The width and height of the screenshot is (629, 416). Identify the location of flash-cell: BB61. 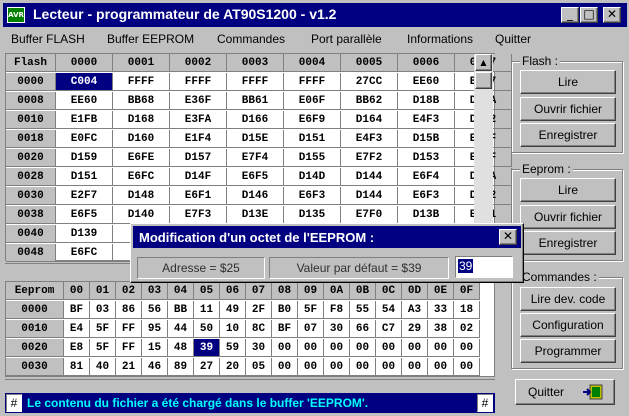
(255, 101).